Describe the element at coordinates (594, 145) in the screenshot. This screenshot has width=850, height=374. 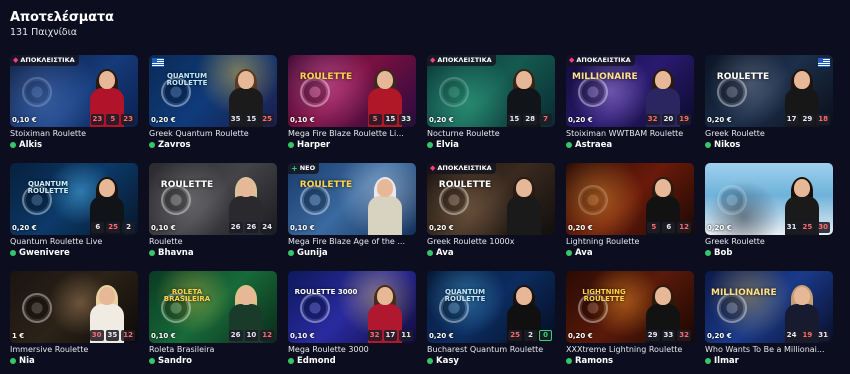
I see `dealer-label: Astraea` at that location.